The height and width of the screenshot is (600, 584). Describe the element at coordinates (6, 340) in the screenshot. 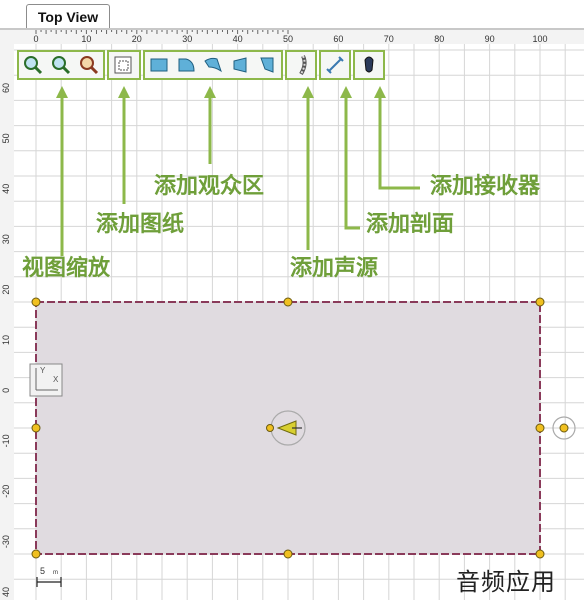

I see `ruler-left-label: 10` at that location.